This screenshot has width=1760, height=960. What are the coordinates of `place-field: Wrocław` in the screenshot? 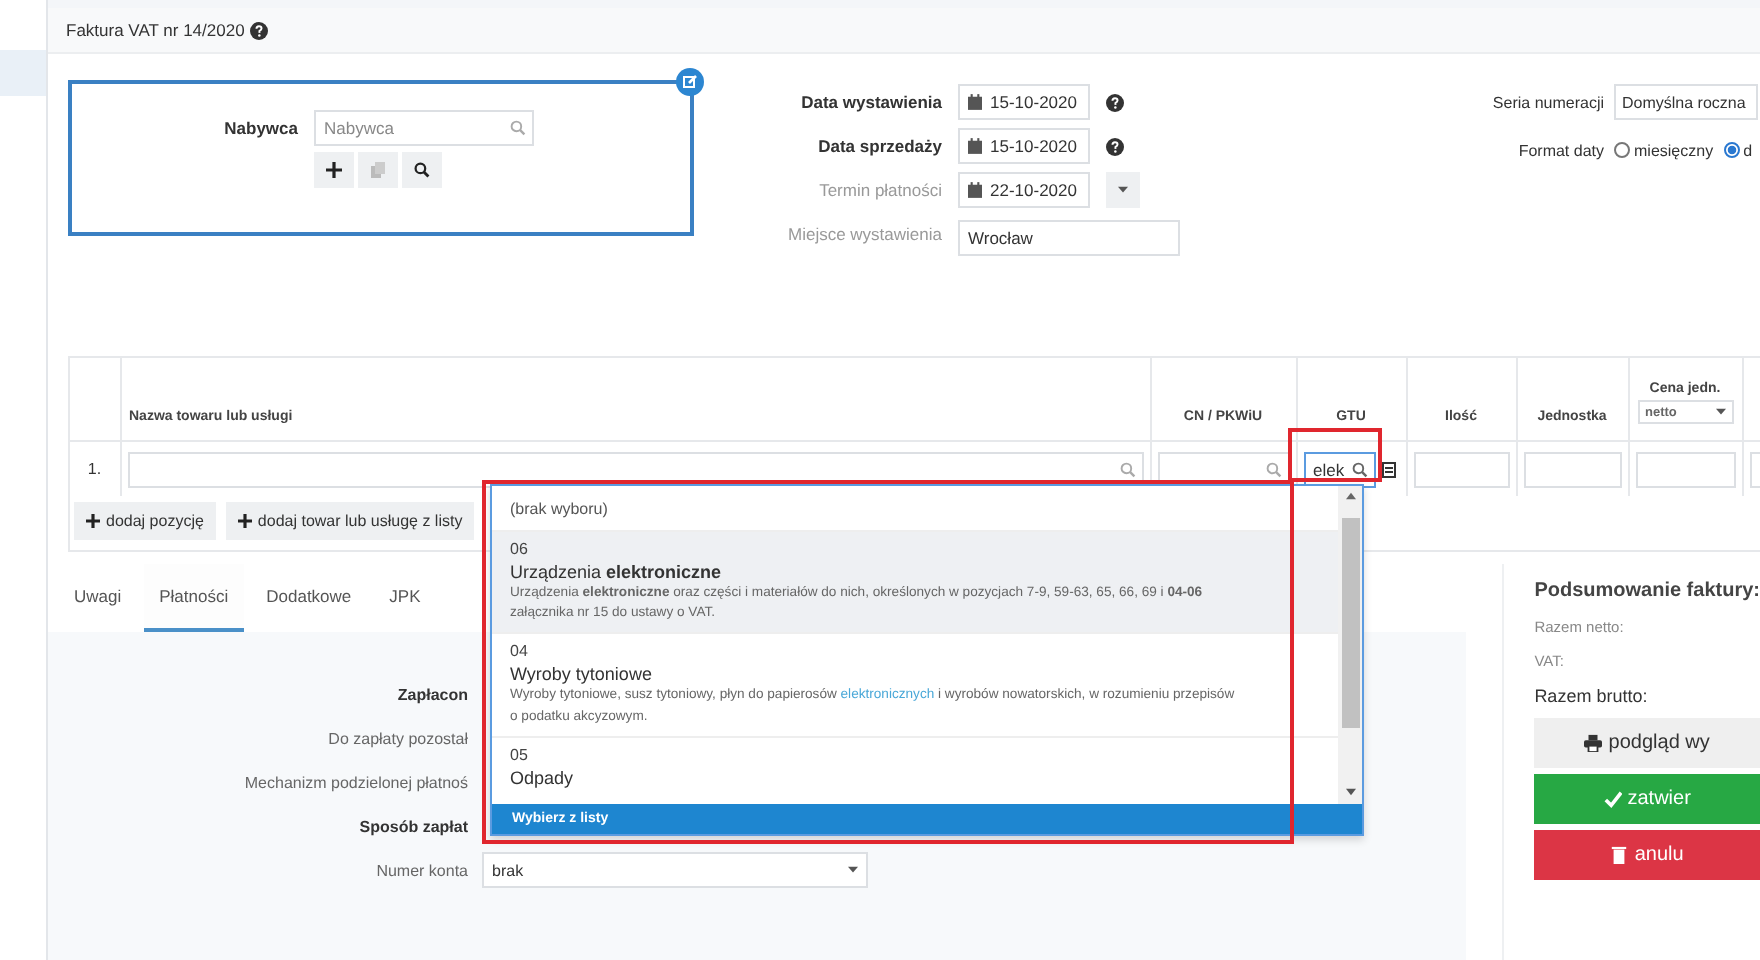 It's located at (1069, 238).